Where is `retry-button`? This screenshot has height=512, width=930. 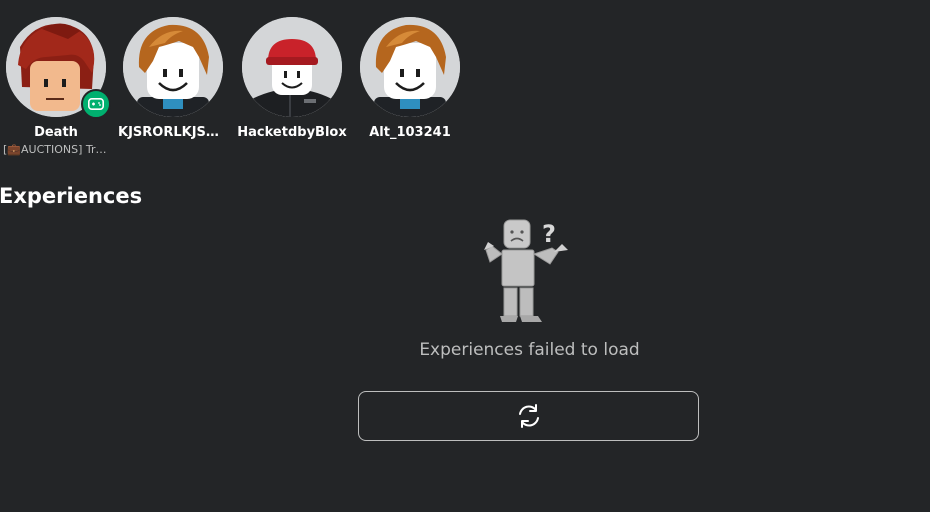 retry-button is located at coordinates (528, 416).